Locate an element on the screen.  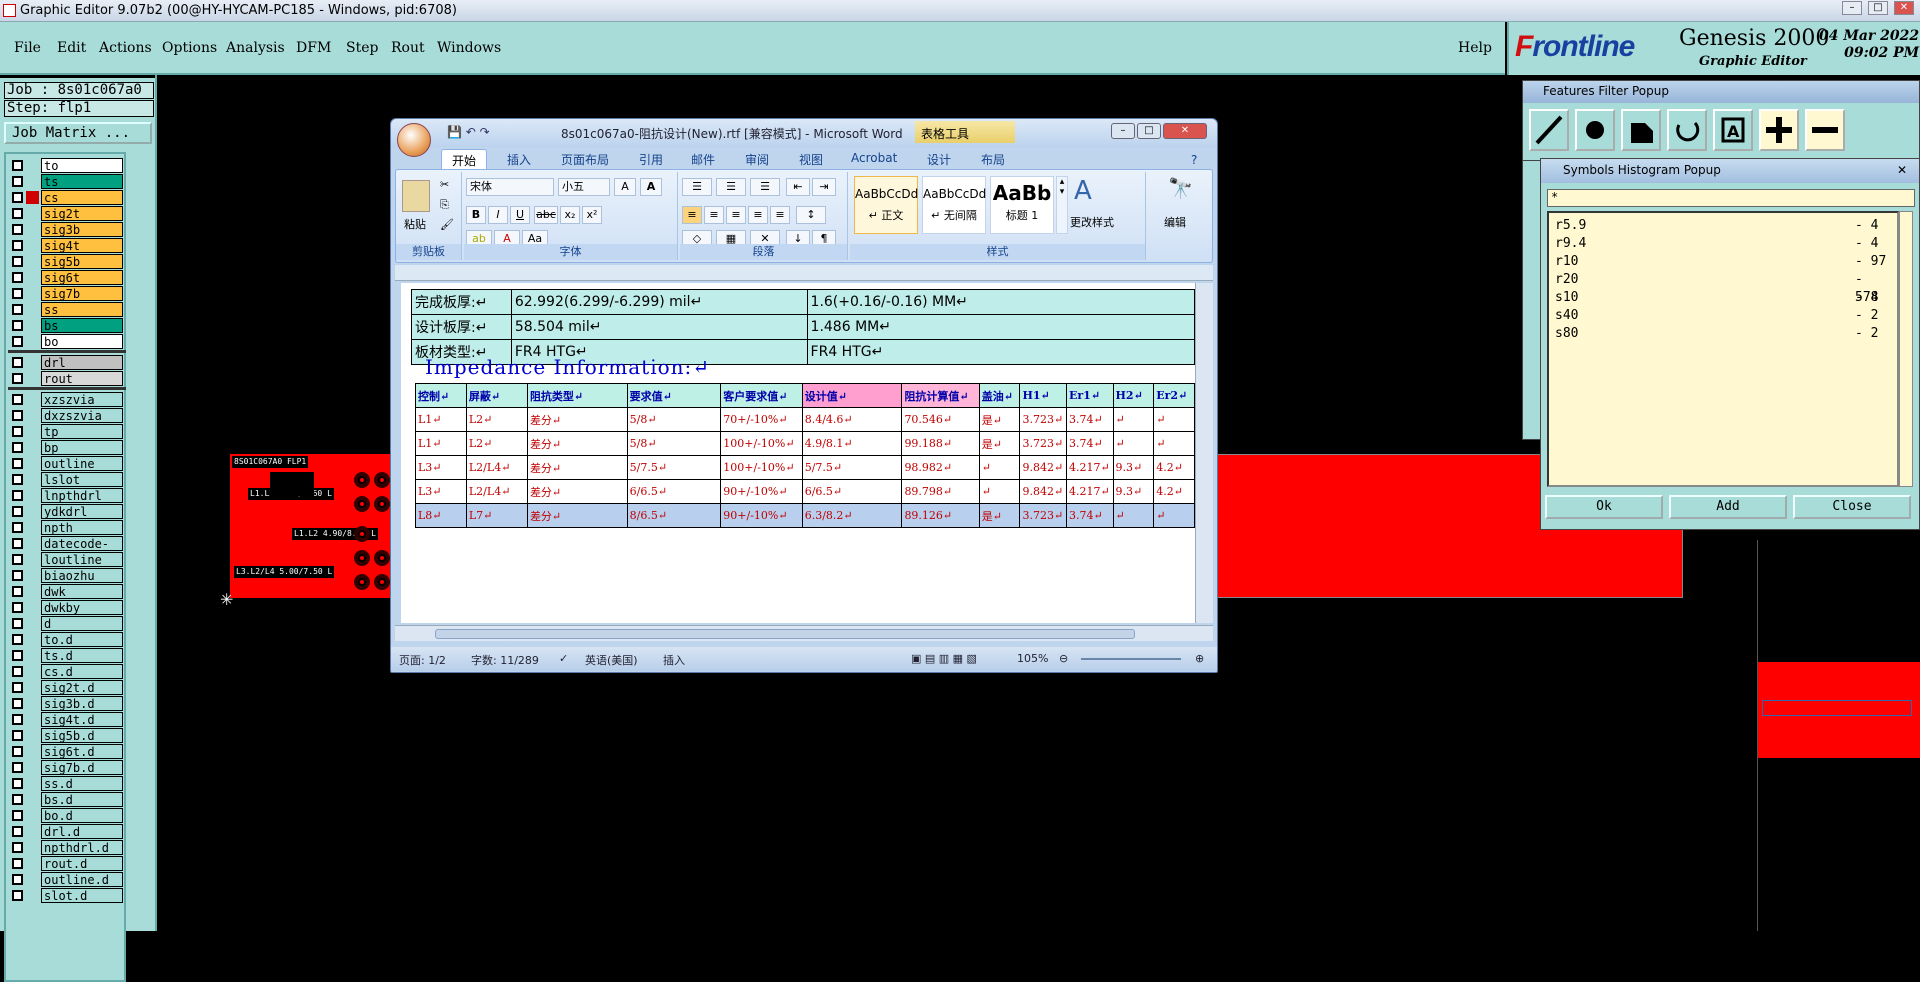
table-cell: 90+/-10%↵ is located at coordinates (761, 491).